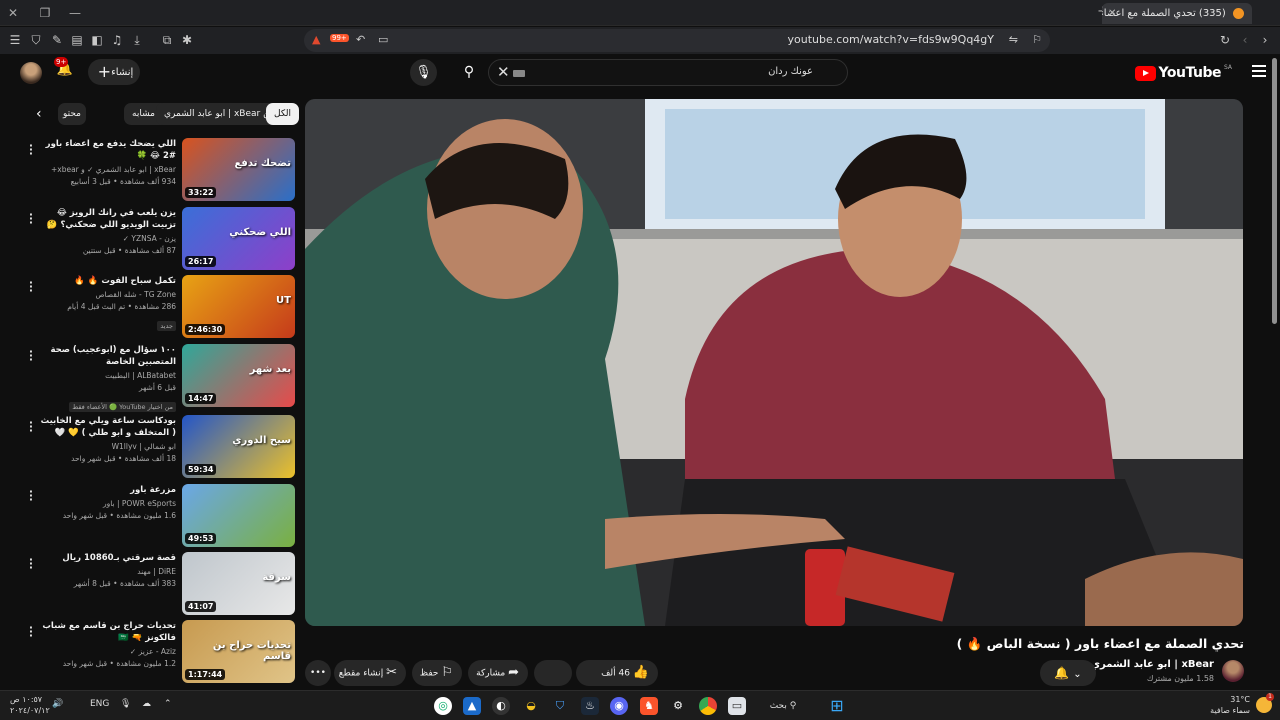  Describe the element at coordinates (105, 572) in the screenshot. I see `recommendation-channel: DiRE | مهند` at that location.